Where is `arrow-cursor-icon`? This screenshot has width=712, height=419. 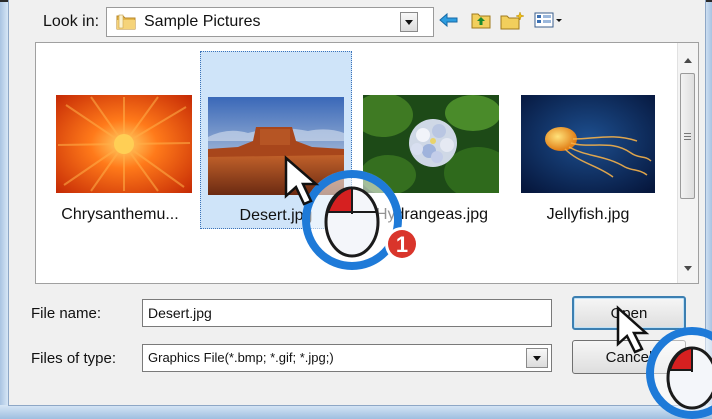
arrow-cursor-icon is located at coordinates (633, 329).